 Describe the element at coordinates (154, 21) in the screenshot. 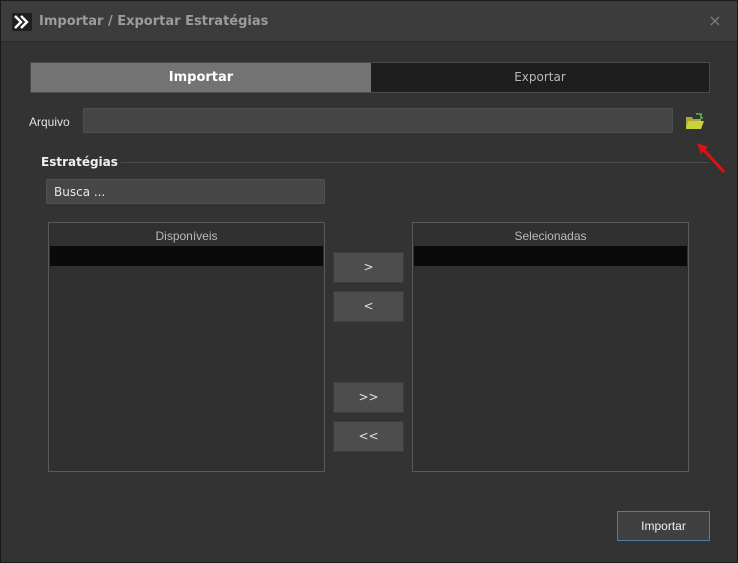

I see `window-title: Importar / Exportar Estratégias` at that location.